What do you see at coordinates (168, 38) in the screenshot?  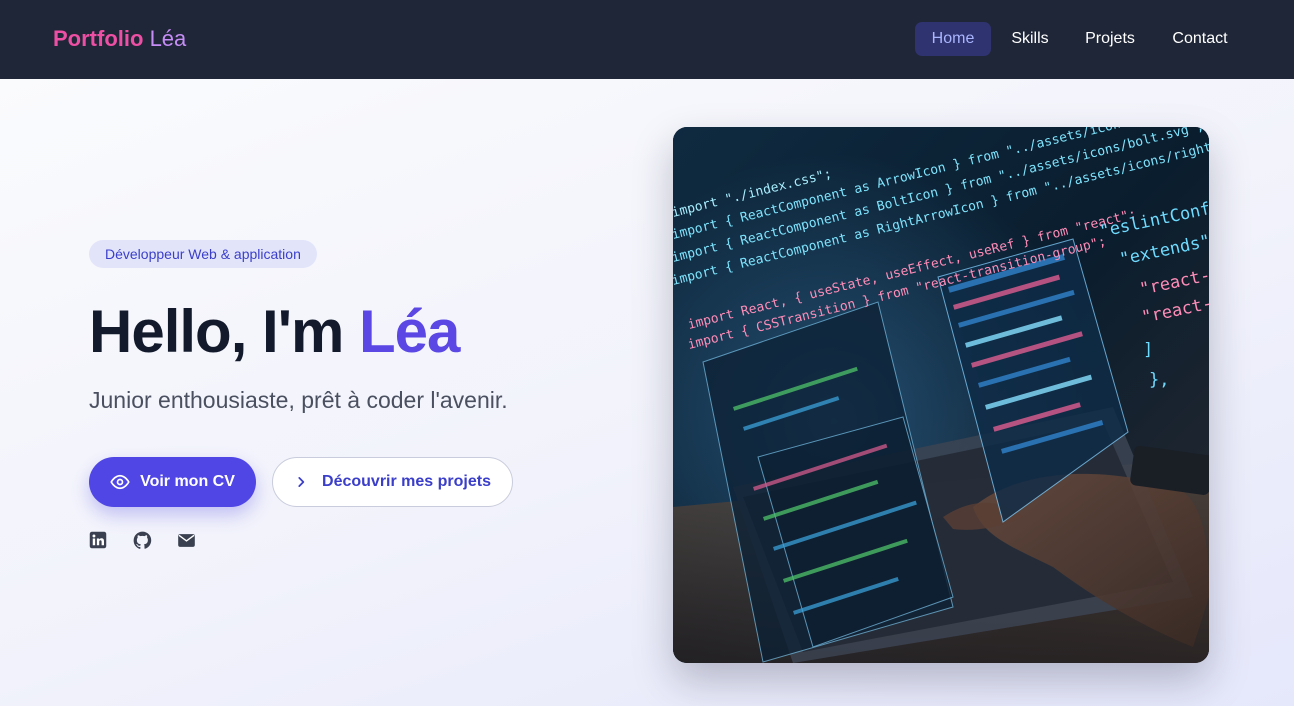 I see `brand-name: Léa` at bounding box center [168, 38].